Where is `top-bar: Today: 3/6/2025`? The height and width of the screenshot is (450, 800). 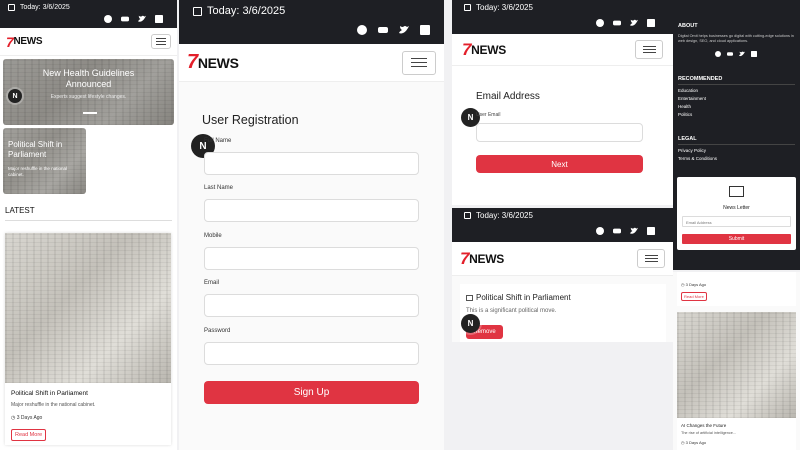
top-bar: Today: 3/6/2025 is located at coordinates (311, 22).